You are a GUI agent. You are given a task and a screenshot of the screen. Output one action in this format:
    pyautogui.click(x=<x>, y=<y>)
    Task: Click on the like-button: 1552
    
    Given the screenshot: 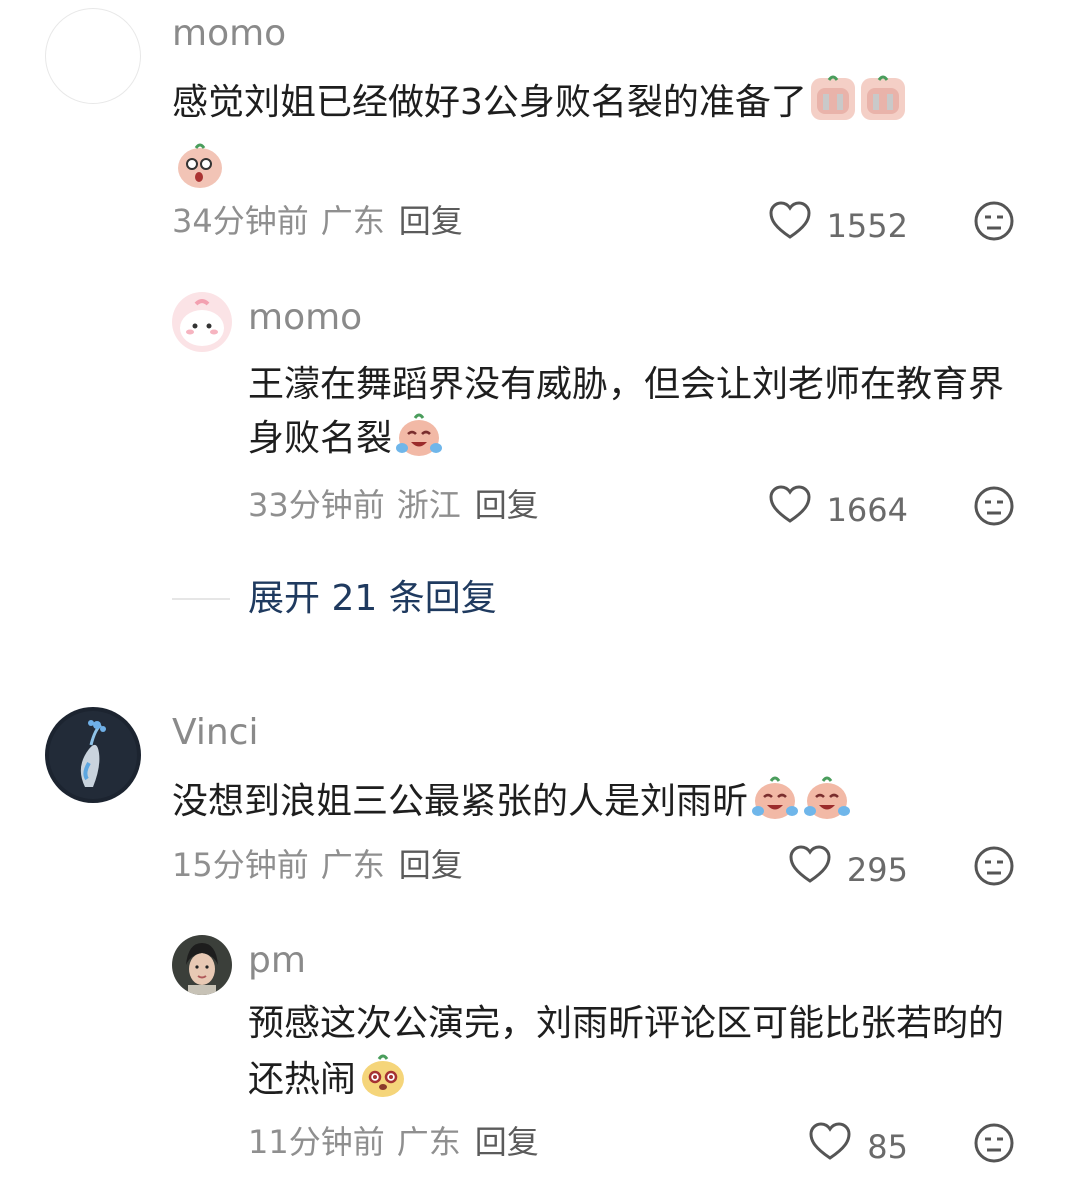 What is the action you would take?
    pyautogui.click(x=824, y=225)
    